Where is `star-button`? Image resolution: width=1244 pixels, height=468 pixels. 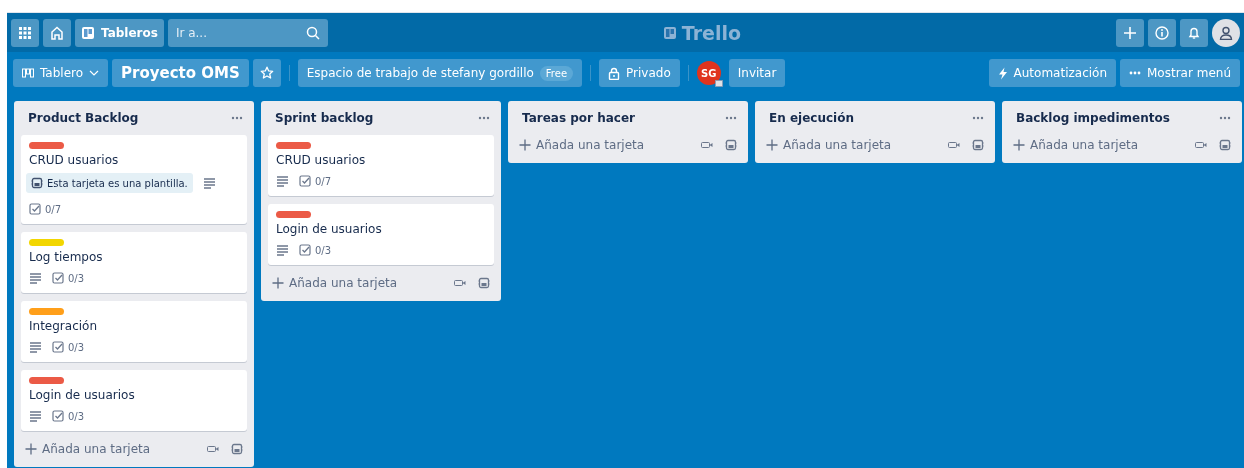 star-button is located at coordinates (266, 73).